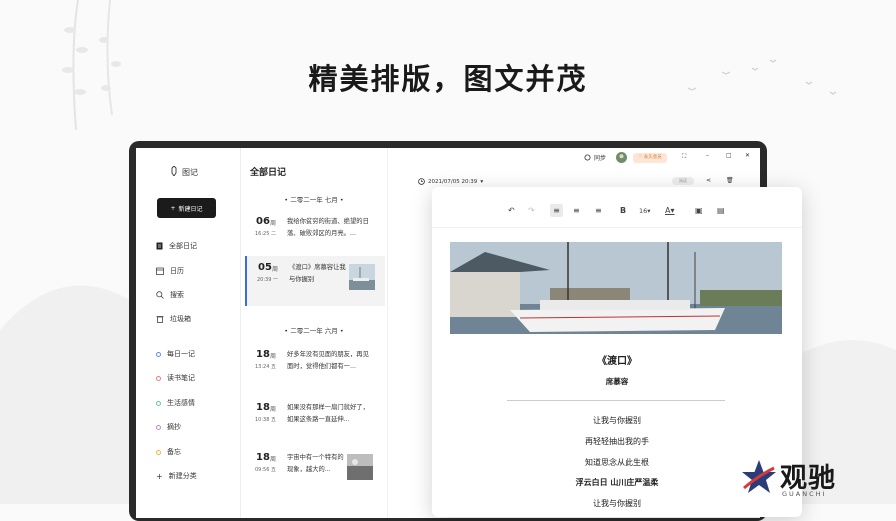 This screenshot has height=521, width=896. I want to click on date-selector: 2021/07/05 20:39 ▾, so click(450, 181).